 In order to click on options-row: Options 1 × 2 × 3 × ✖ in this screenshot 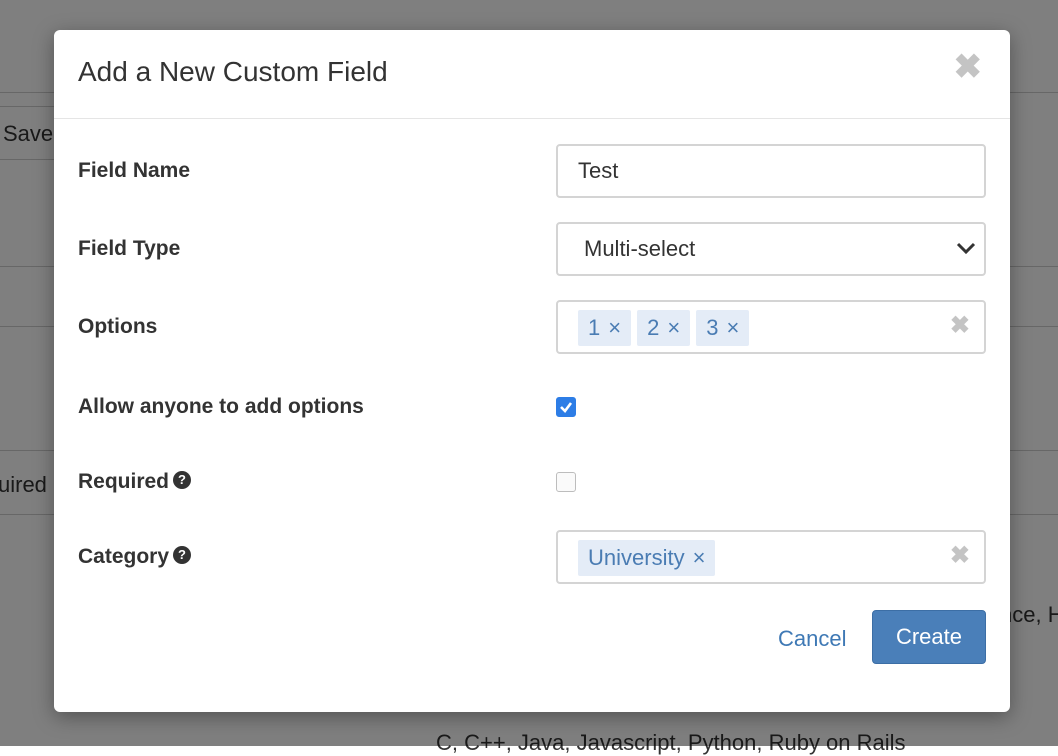, I will do `click(532, 327)`.